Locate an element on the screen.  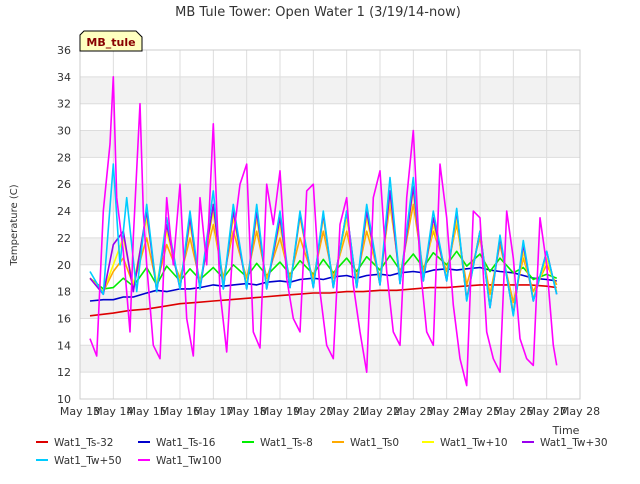
y-tick-label: 30 is located at coordinates (64, 131).